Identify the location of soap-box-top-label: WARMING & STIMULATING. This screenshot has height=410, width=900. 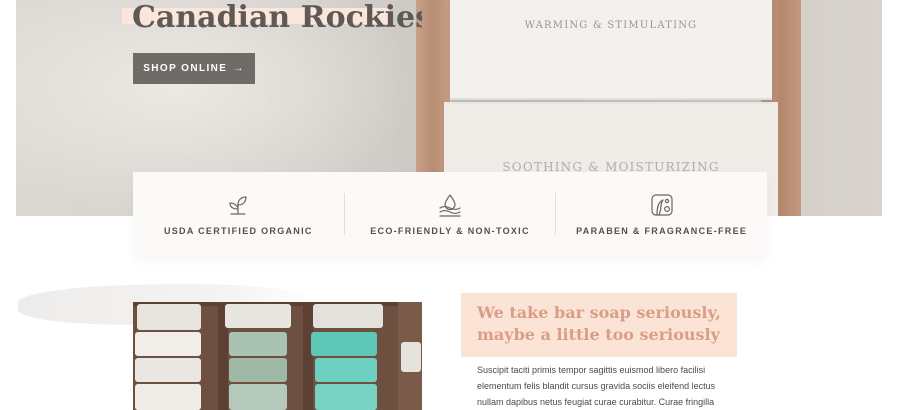
(611, 25).